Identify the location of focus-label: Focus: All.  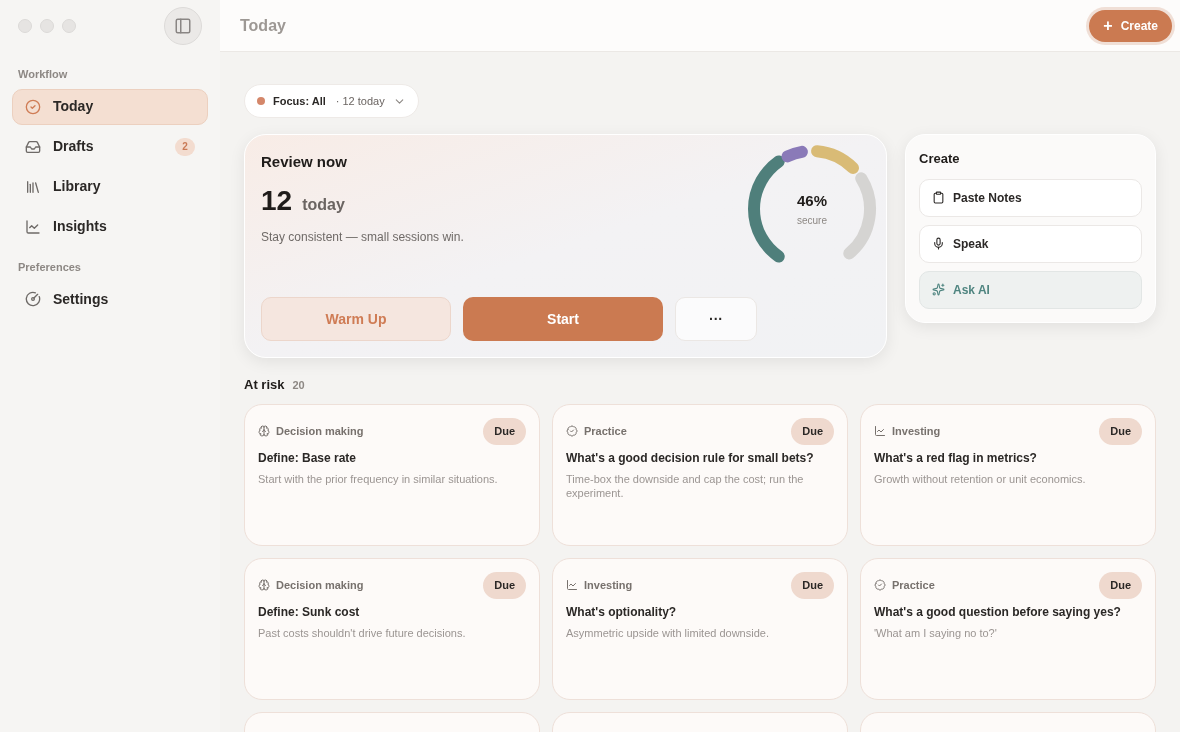
(299, 101).